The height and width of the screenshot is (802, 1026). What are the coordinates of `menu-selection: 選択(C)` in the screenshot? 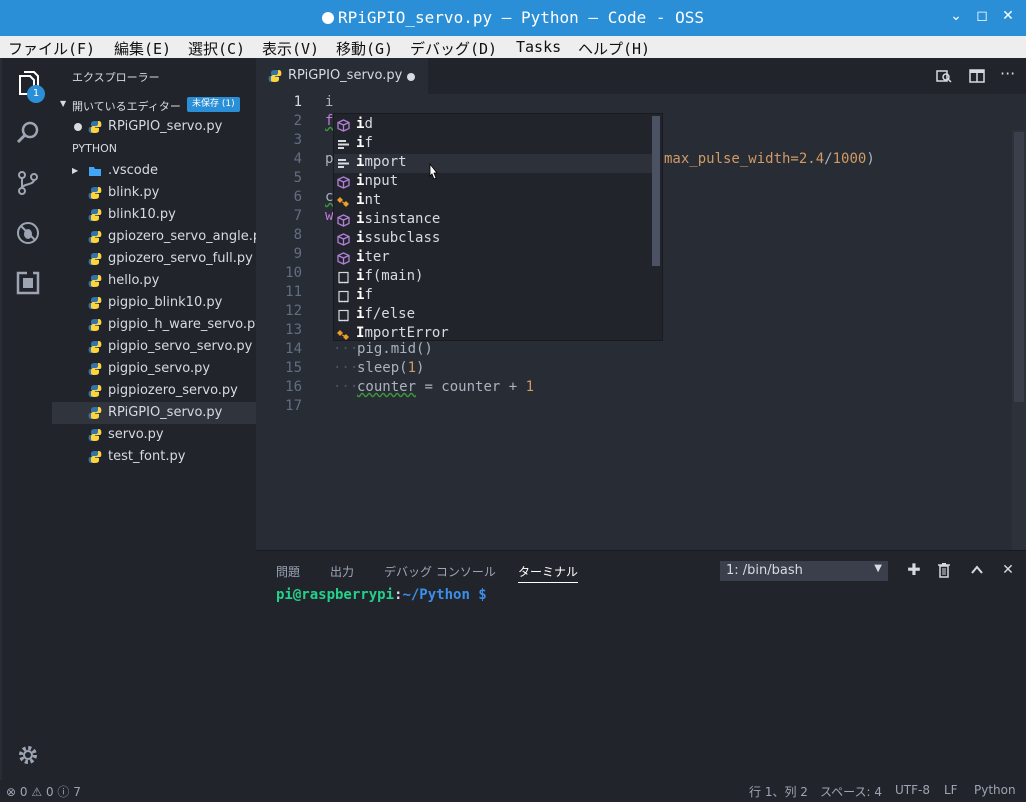 It's located at (216, 48).